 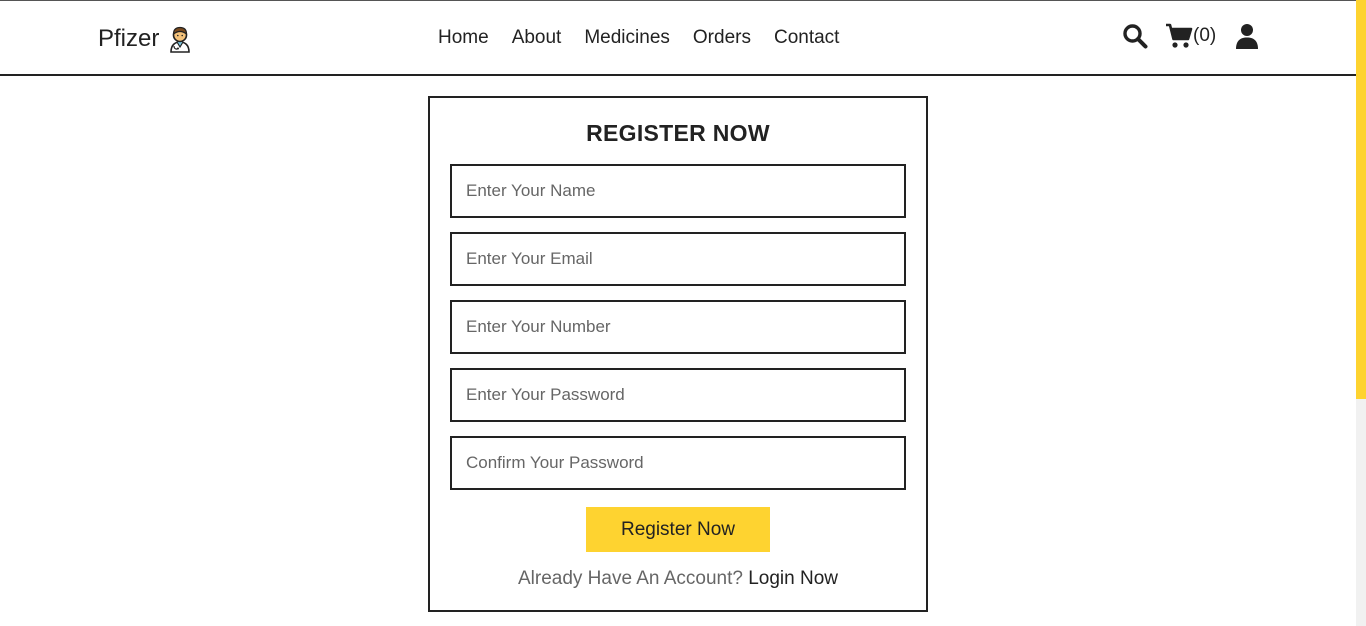 I want to click on email-input, so click(x=678, y=259).